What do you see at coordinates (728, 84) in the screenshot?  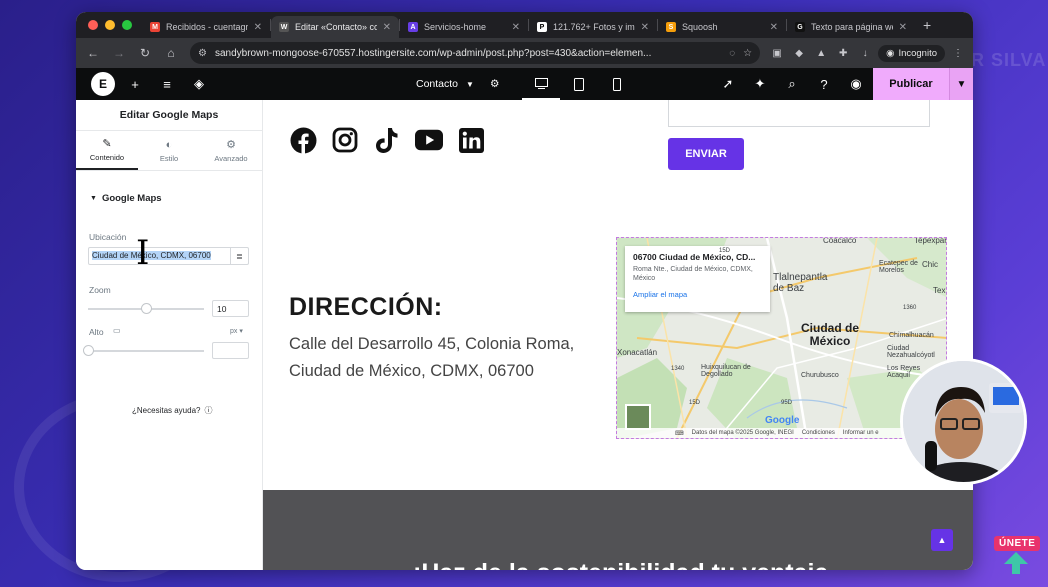 I see `rocket-icon: ➚` at bounding box center [728, 84].